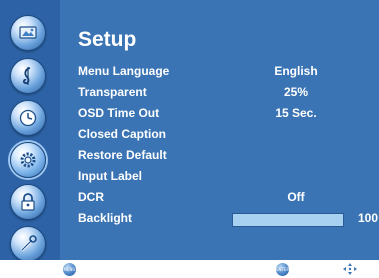 This screenshot has width=379, height=278. What do you see at coordinates (228, 157) in the screenshot?
I see `menu-item-restore-default: Restore Default` at bounding box center [228, 157].